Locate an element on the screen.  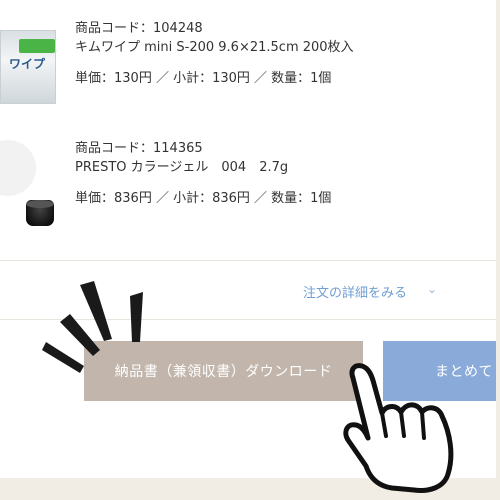
hand-pointer-icon is located at coordinates (398, 428).